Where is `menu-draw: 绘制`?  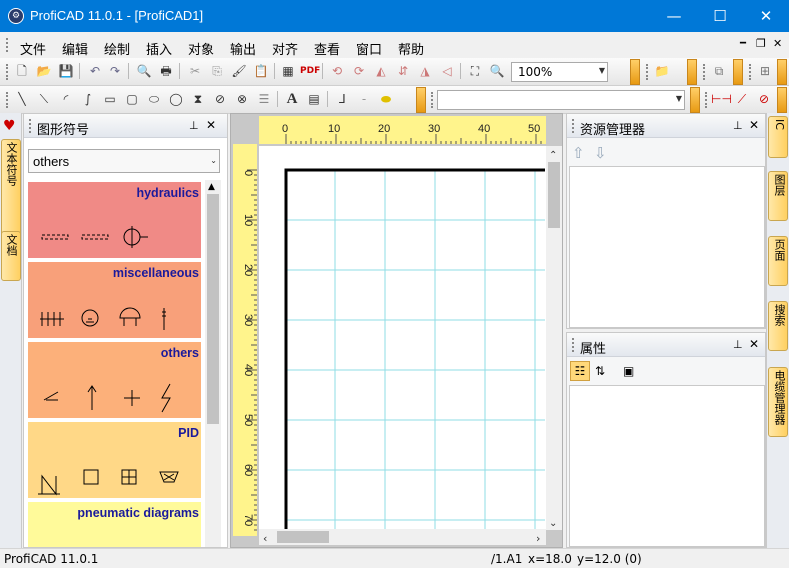 menu-draw: 绘制 is located at coordinates (117, 48).